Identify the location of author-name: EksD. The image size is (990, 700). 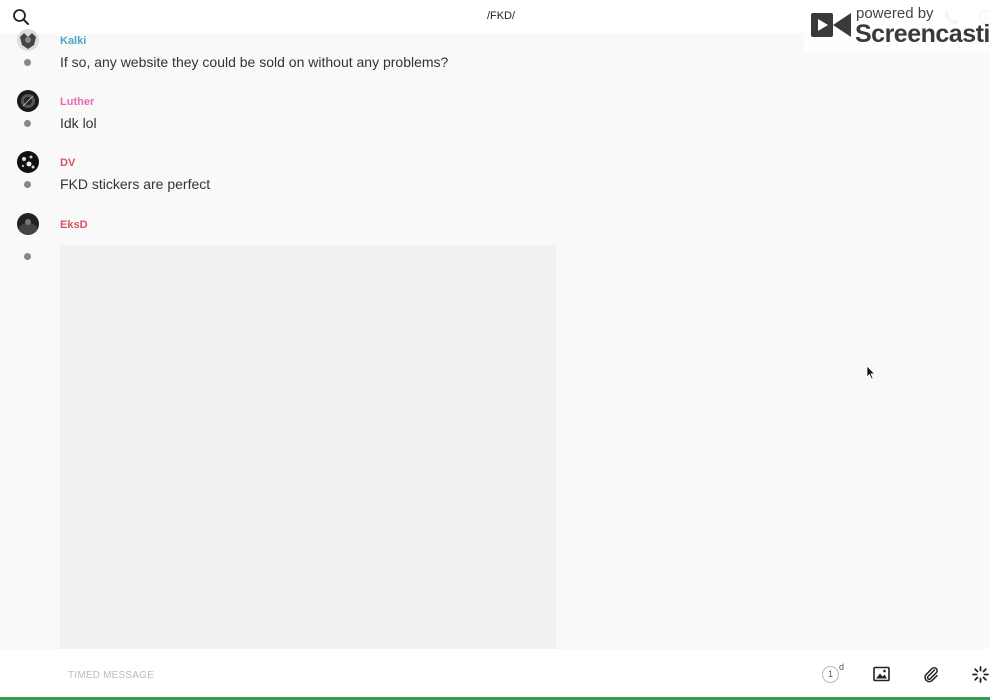
(74, 225).